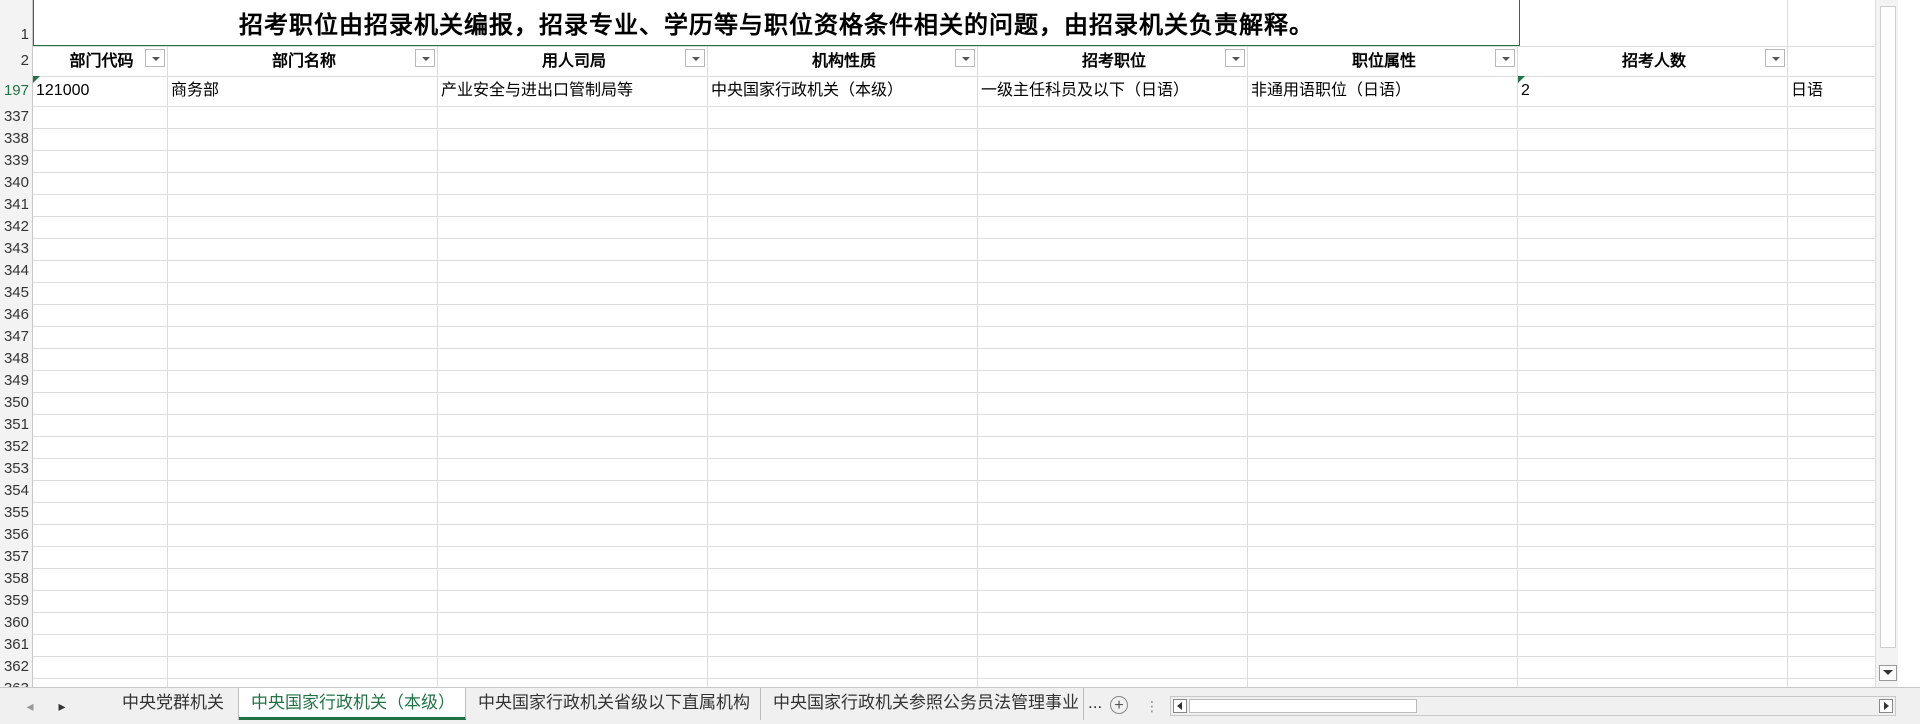 This screenshot has width=1920, height=724. Describe the element at coordinates (16, 601) in the screenshot. I see `row-number: 359` at that location.